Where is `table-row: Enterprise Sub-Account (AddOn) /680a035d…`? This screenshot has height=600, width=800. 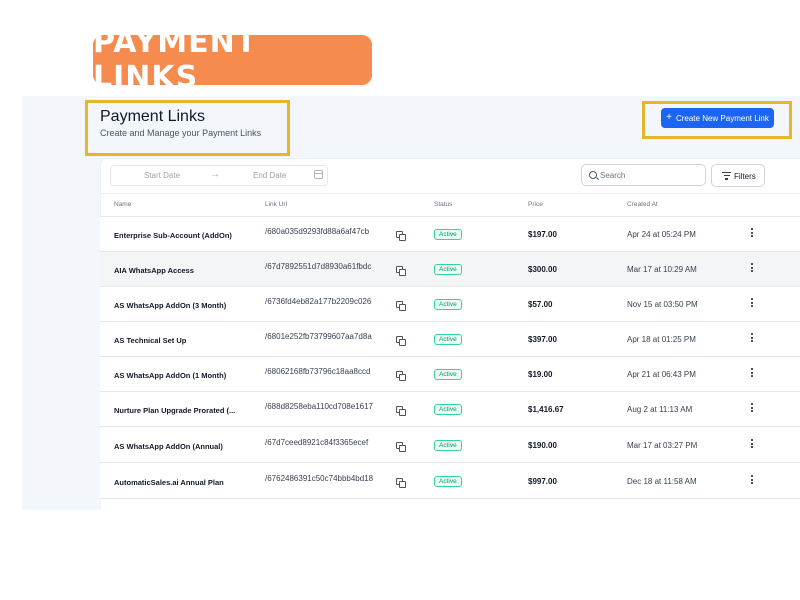
table-row: Enterprise Sub-Account (AddOn) /680a035d… is located at coordinates (450, 234).